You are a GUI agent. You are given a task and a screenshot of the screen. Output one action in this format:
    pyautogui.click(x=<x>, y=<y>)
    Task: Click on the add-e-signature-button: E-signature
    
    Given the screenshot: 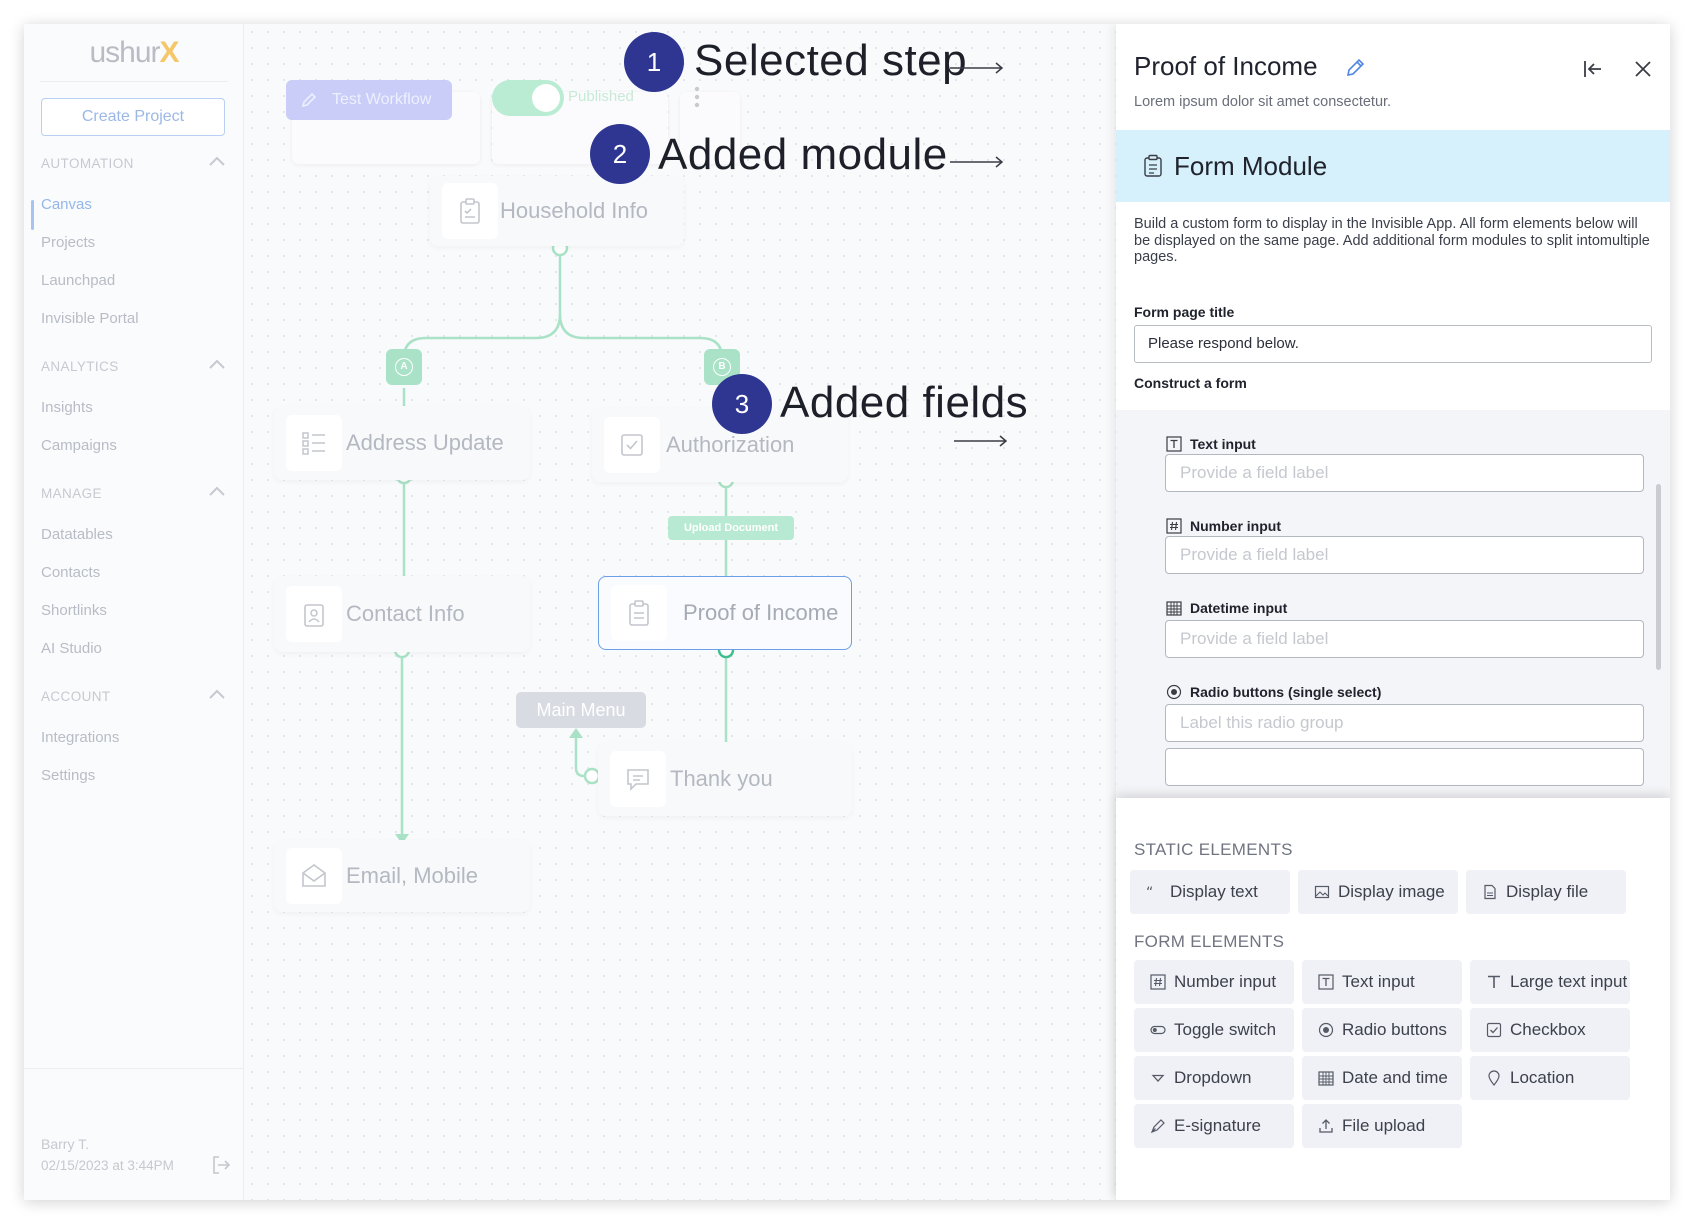 What is the action you would take?
    pyautogui.click(x=1214, y=1126)
    